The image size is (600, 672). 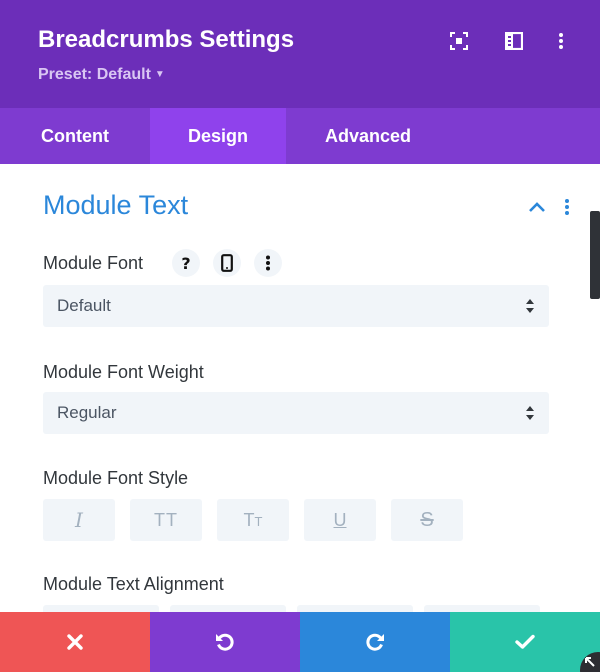 I want to click on split-view-icon, so click(x=514, y=41).